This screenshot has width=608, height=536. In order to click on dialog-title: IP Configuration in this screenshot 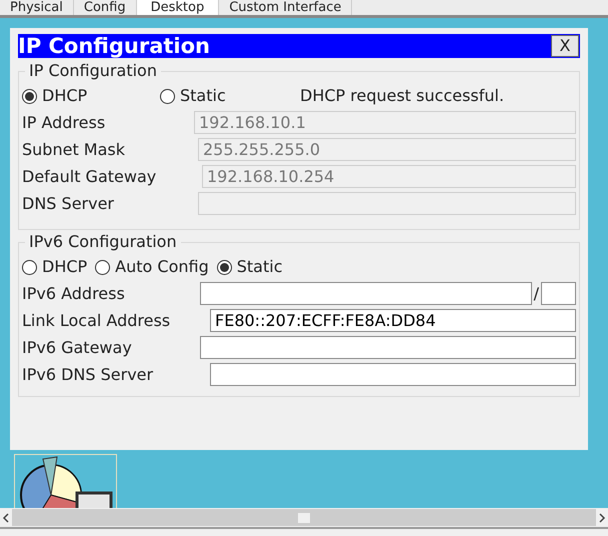, I will do `click(114, 46)`.